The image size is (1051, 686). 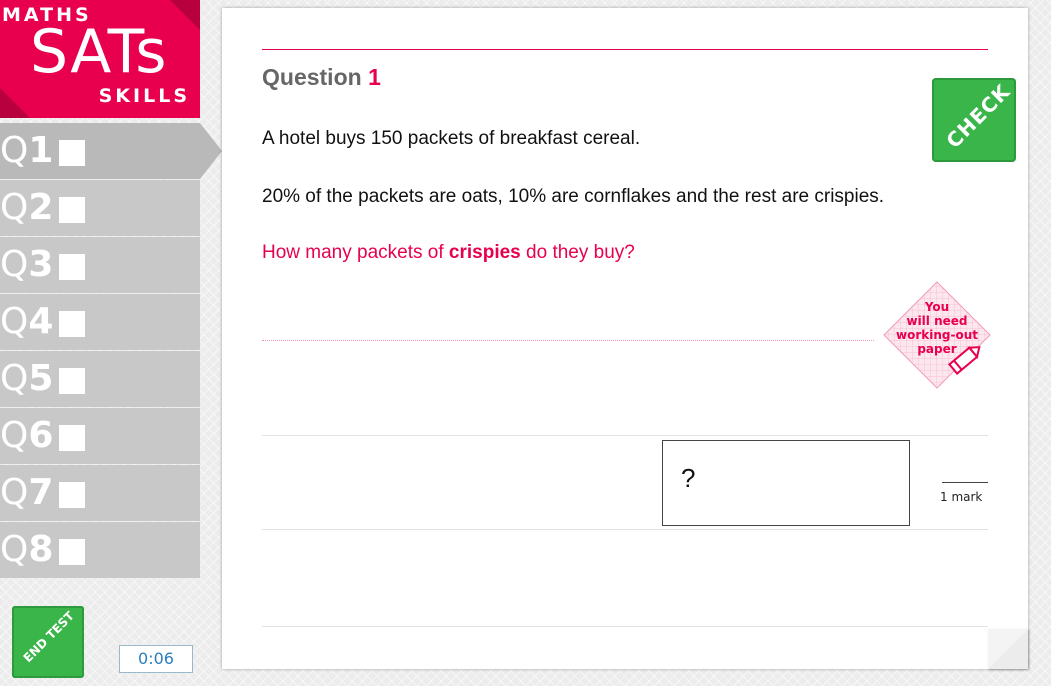 I want to click on check-button: CHECK, so click(x=974, y=120).